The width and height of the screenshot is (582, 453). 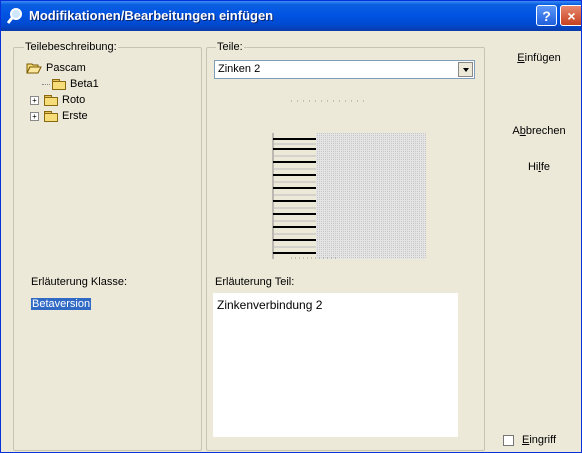 What do you see at coordinates (349, 179) in the screenshot?
I see `part-preview-image` at bounding box center [349, 179].